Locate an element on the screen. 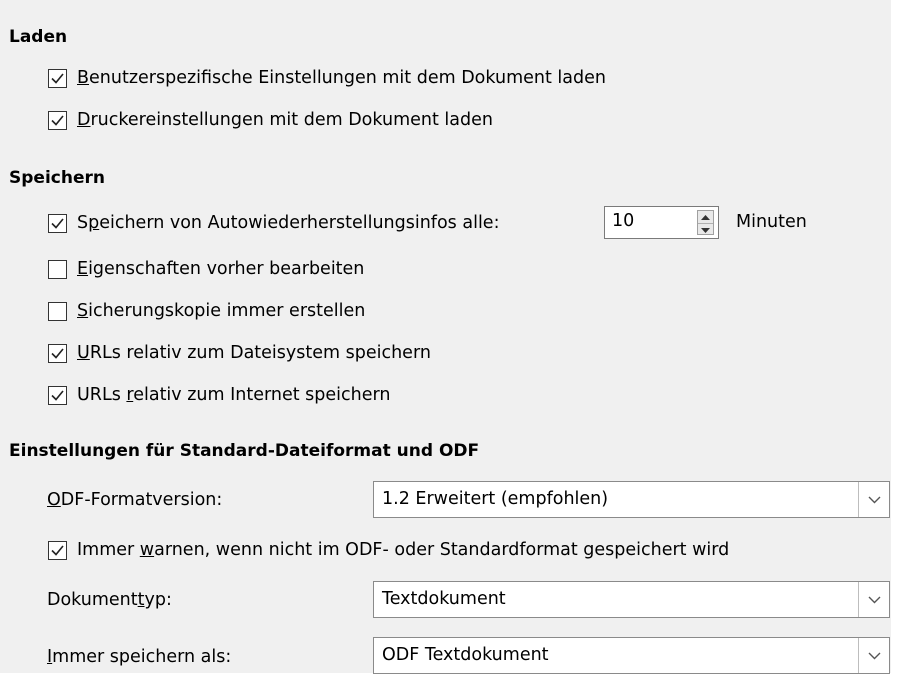 This screenshot has height=683, width=901. save-as-dropdown: ODF Textdokument is located at coordinates (631, 655).